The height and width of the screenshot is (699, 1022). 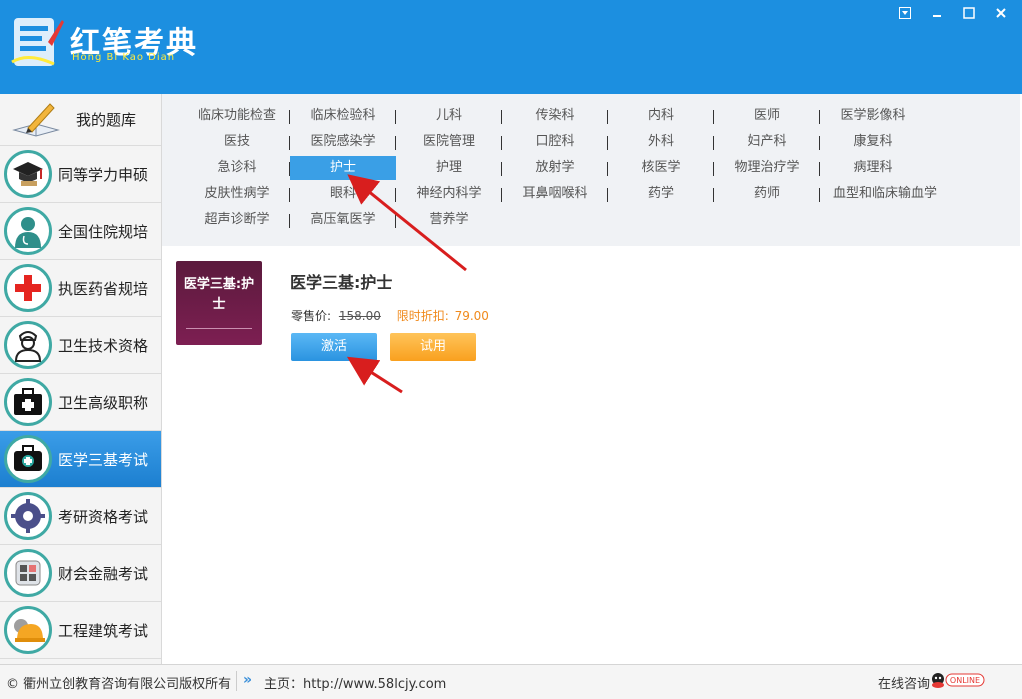 I want to click on category-tab: 神经内科学, so click(x=449, y=194).